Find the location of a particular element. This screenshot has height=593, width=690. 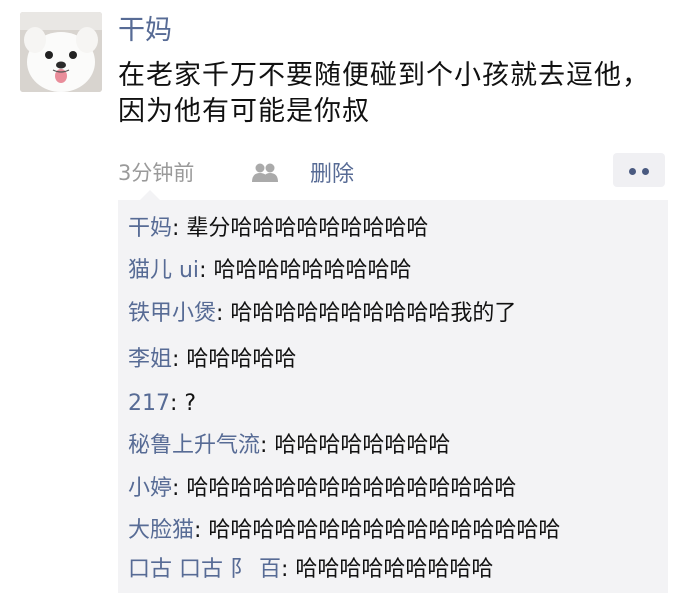

comment-item: 干妈: 辈分哈哈哈哈哈哈哈哈哈 is located at coordinates (278, 229).